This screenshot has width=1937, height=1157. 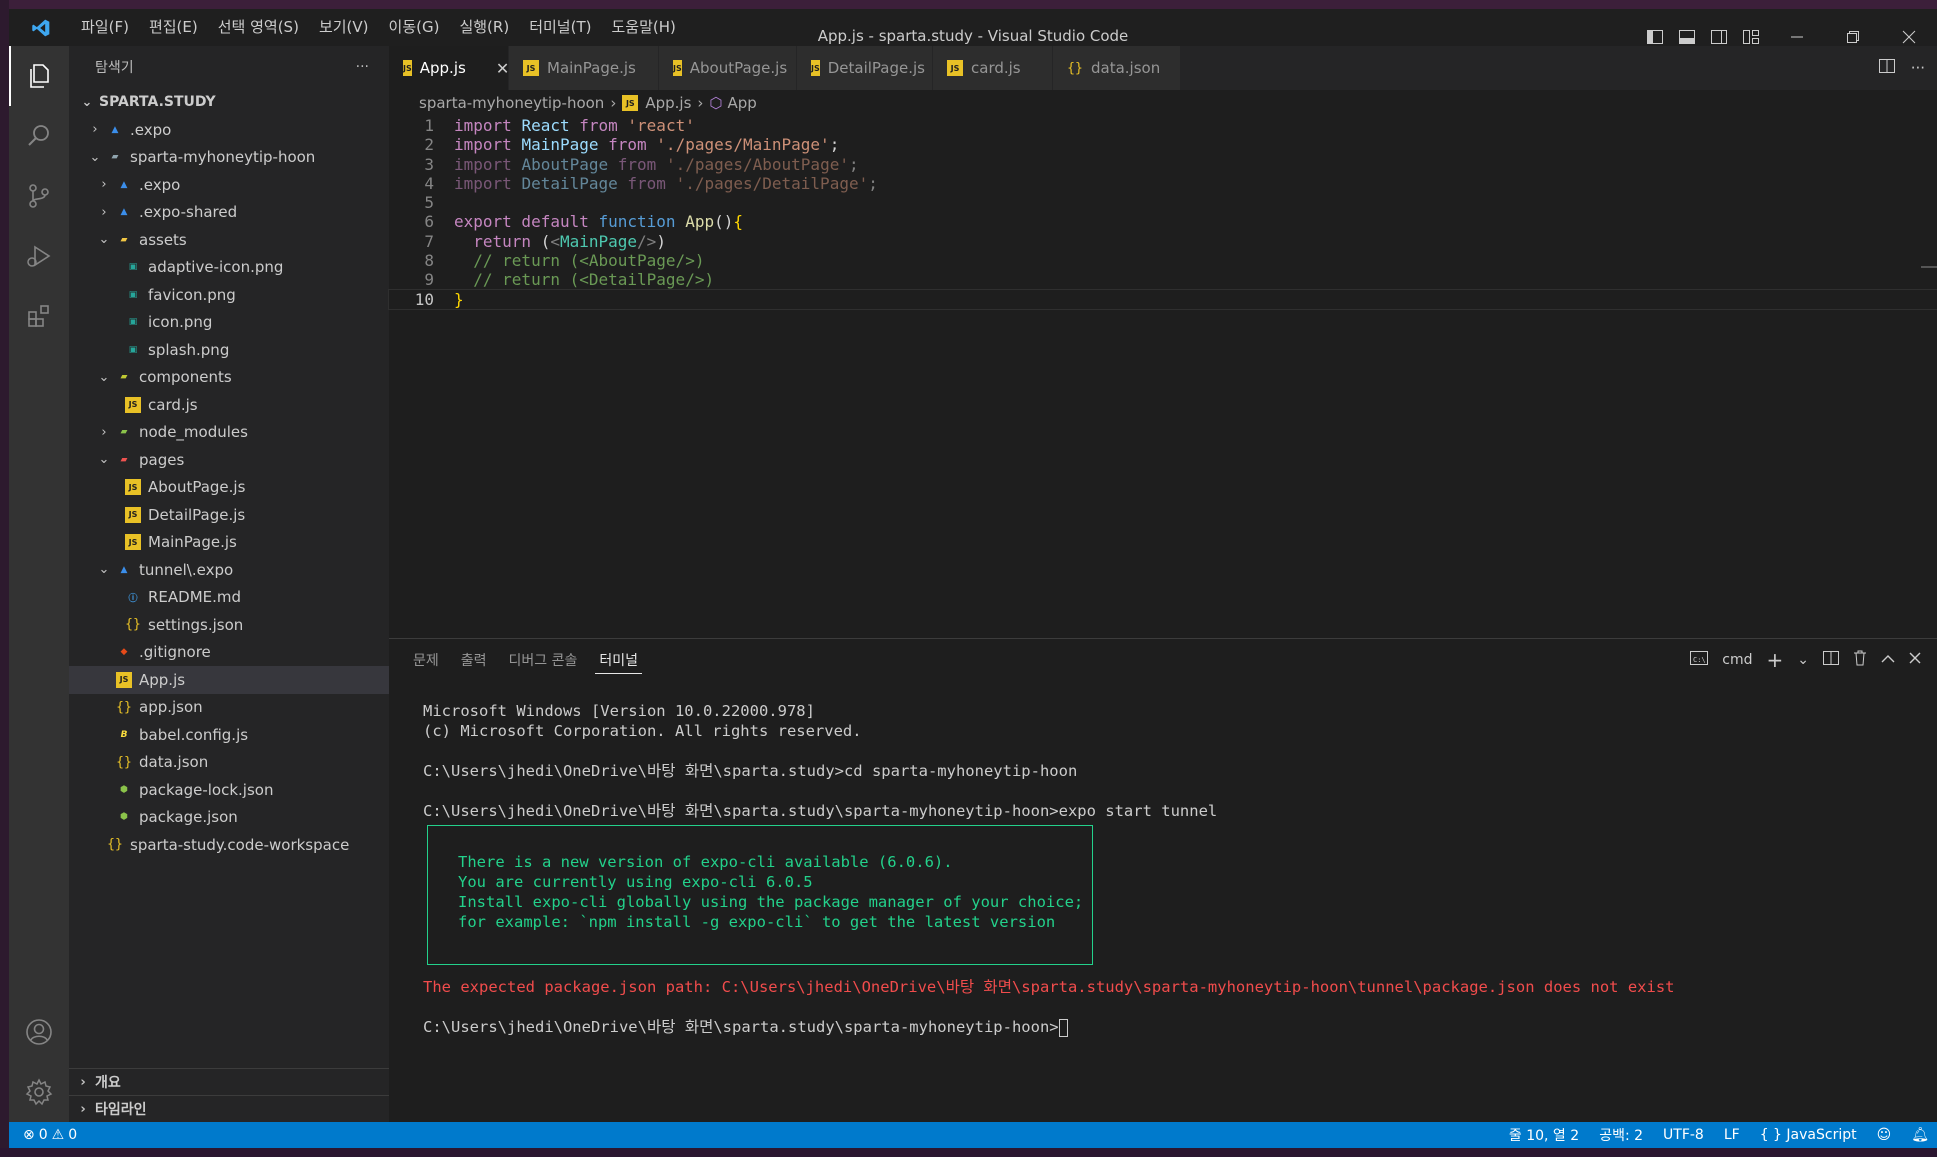 I want to click on end-of-line: LF, so click(x=1732, y=1135).